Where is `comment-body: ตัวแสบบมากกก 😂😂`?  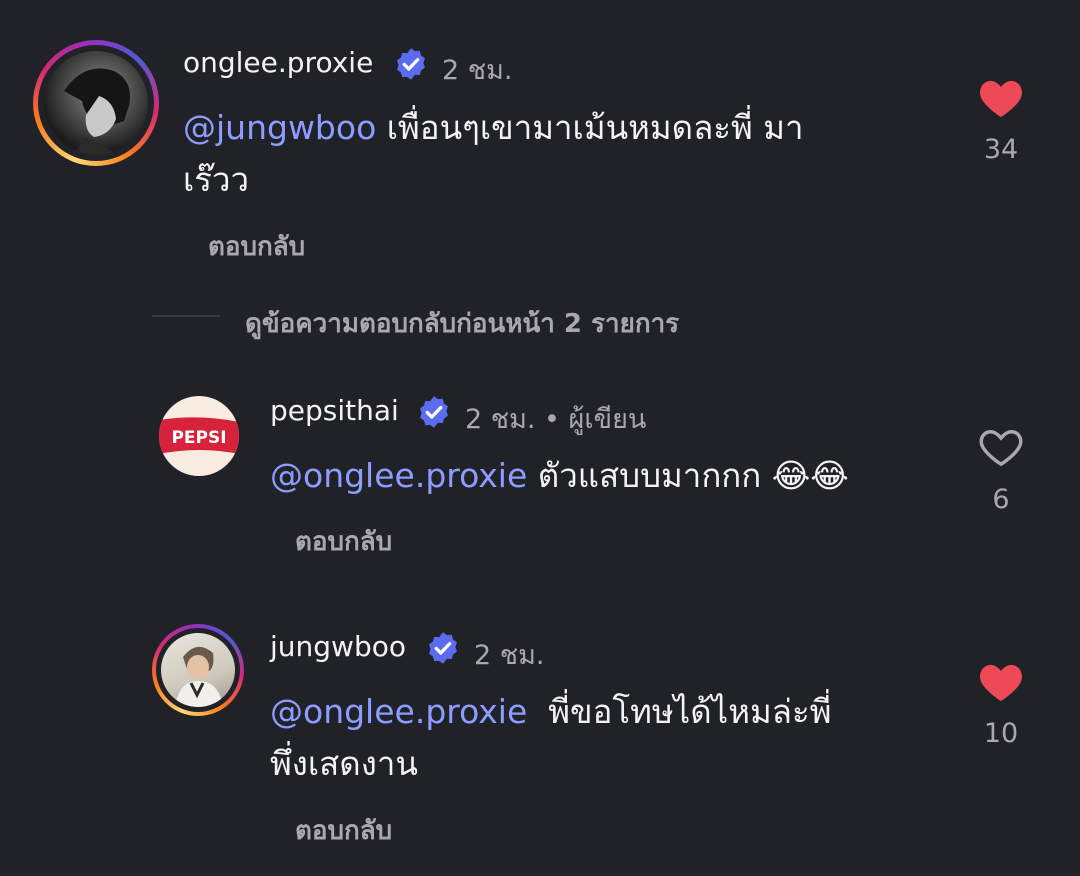 comment-body: ตัวแสบบมากกก 😂😂 is located at coordinates (688, 475).